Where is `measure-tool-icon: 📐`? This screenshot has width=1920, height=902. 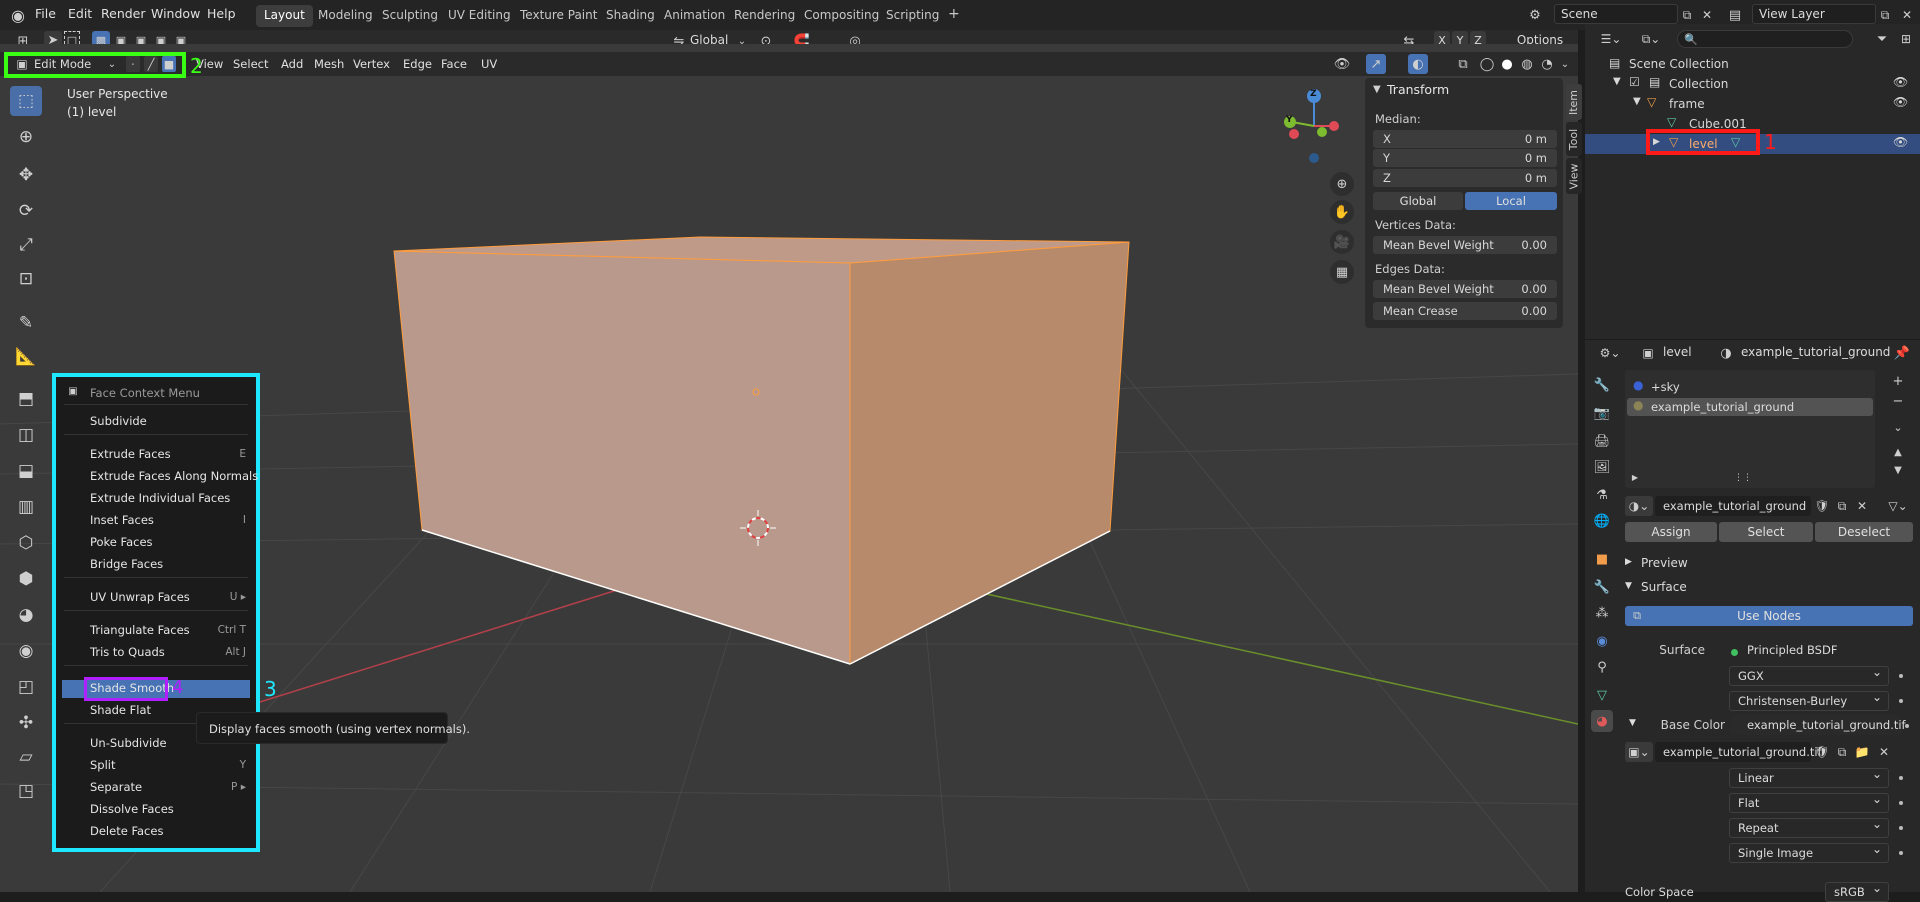
measure-tool-icon: 📐 is located at coordinates (26, 357).